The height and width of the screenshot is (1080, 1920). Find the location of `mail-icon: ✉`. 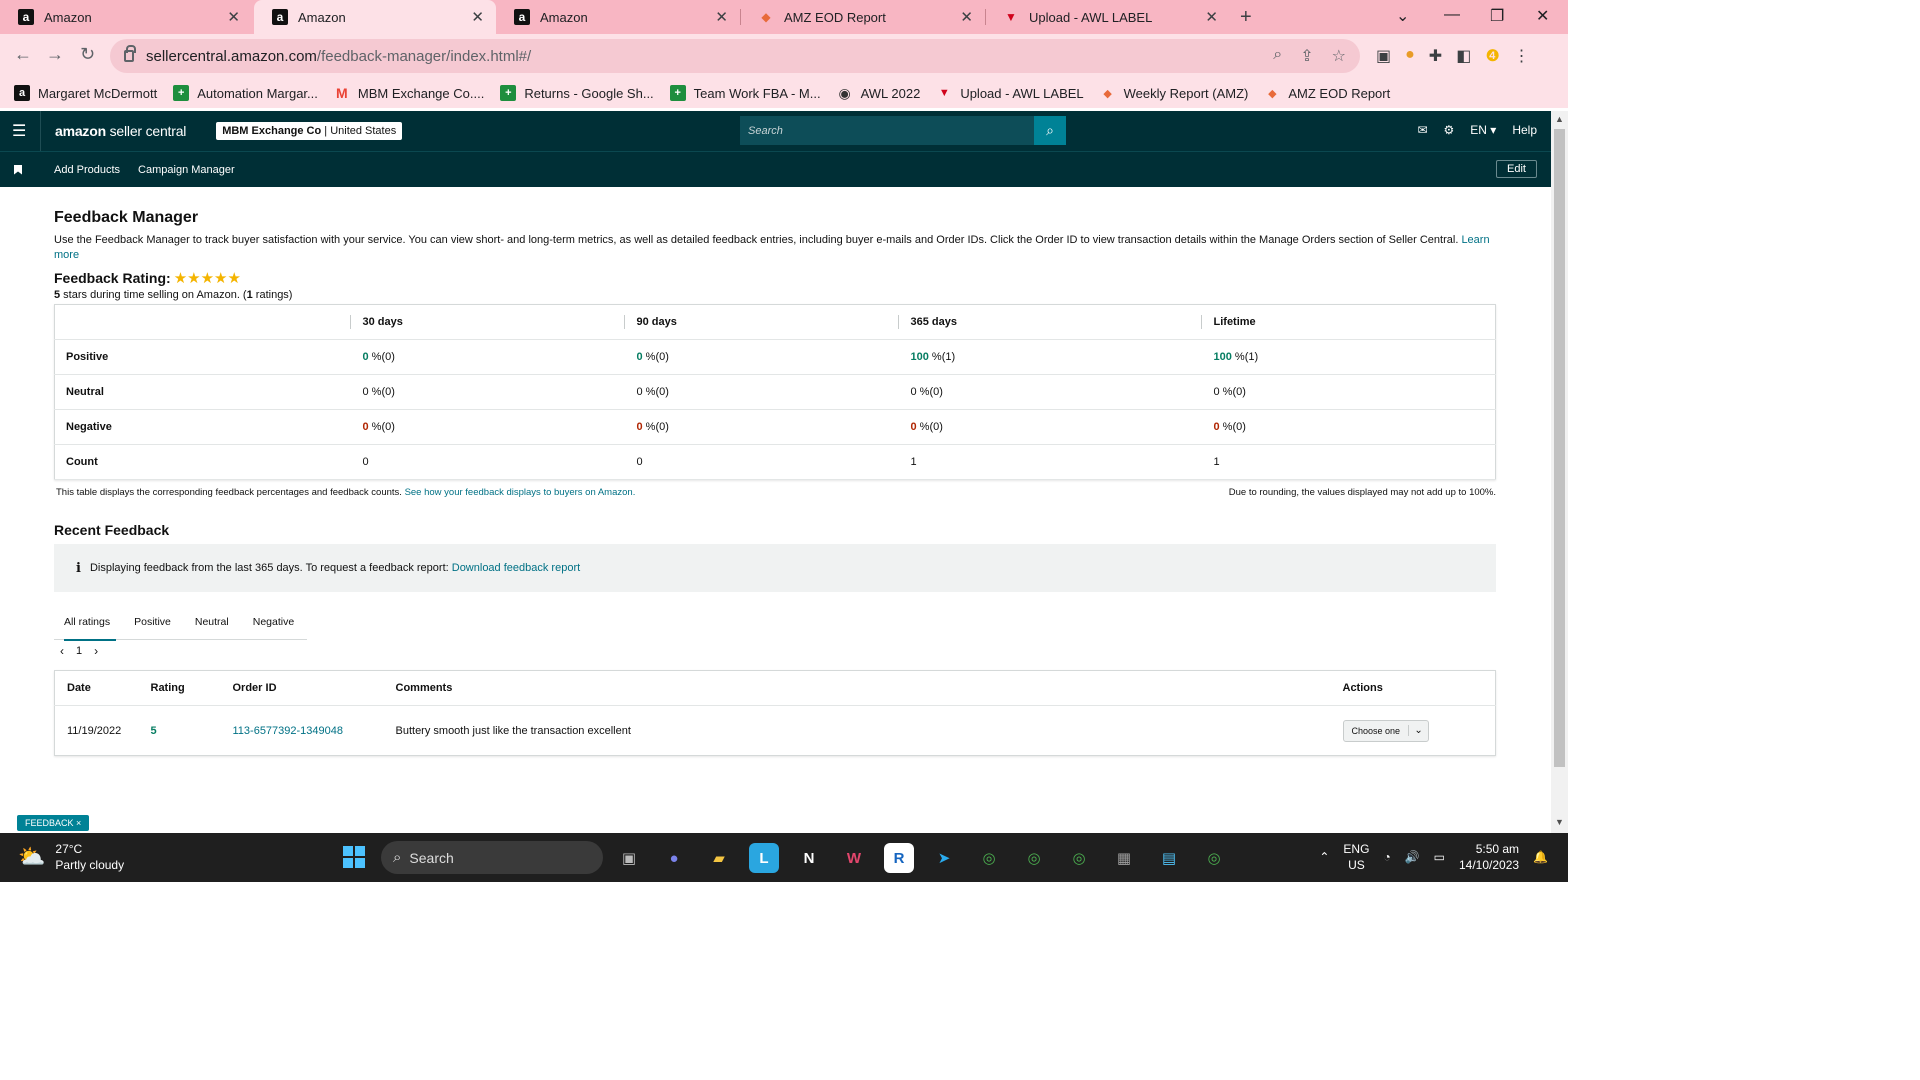

mail-icon: ✉ is located at coordinates (1422, 130).